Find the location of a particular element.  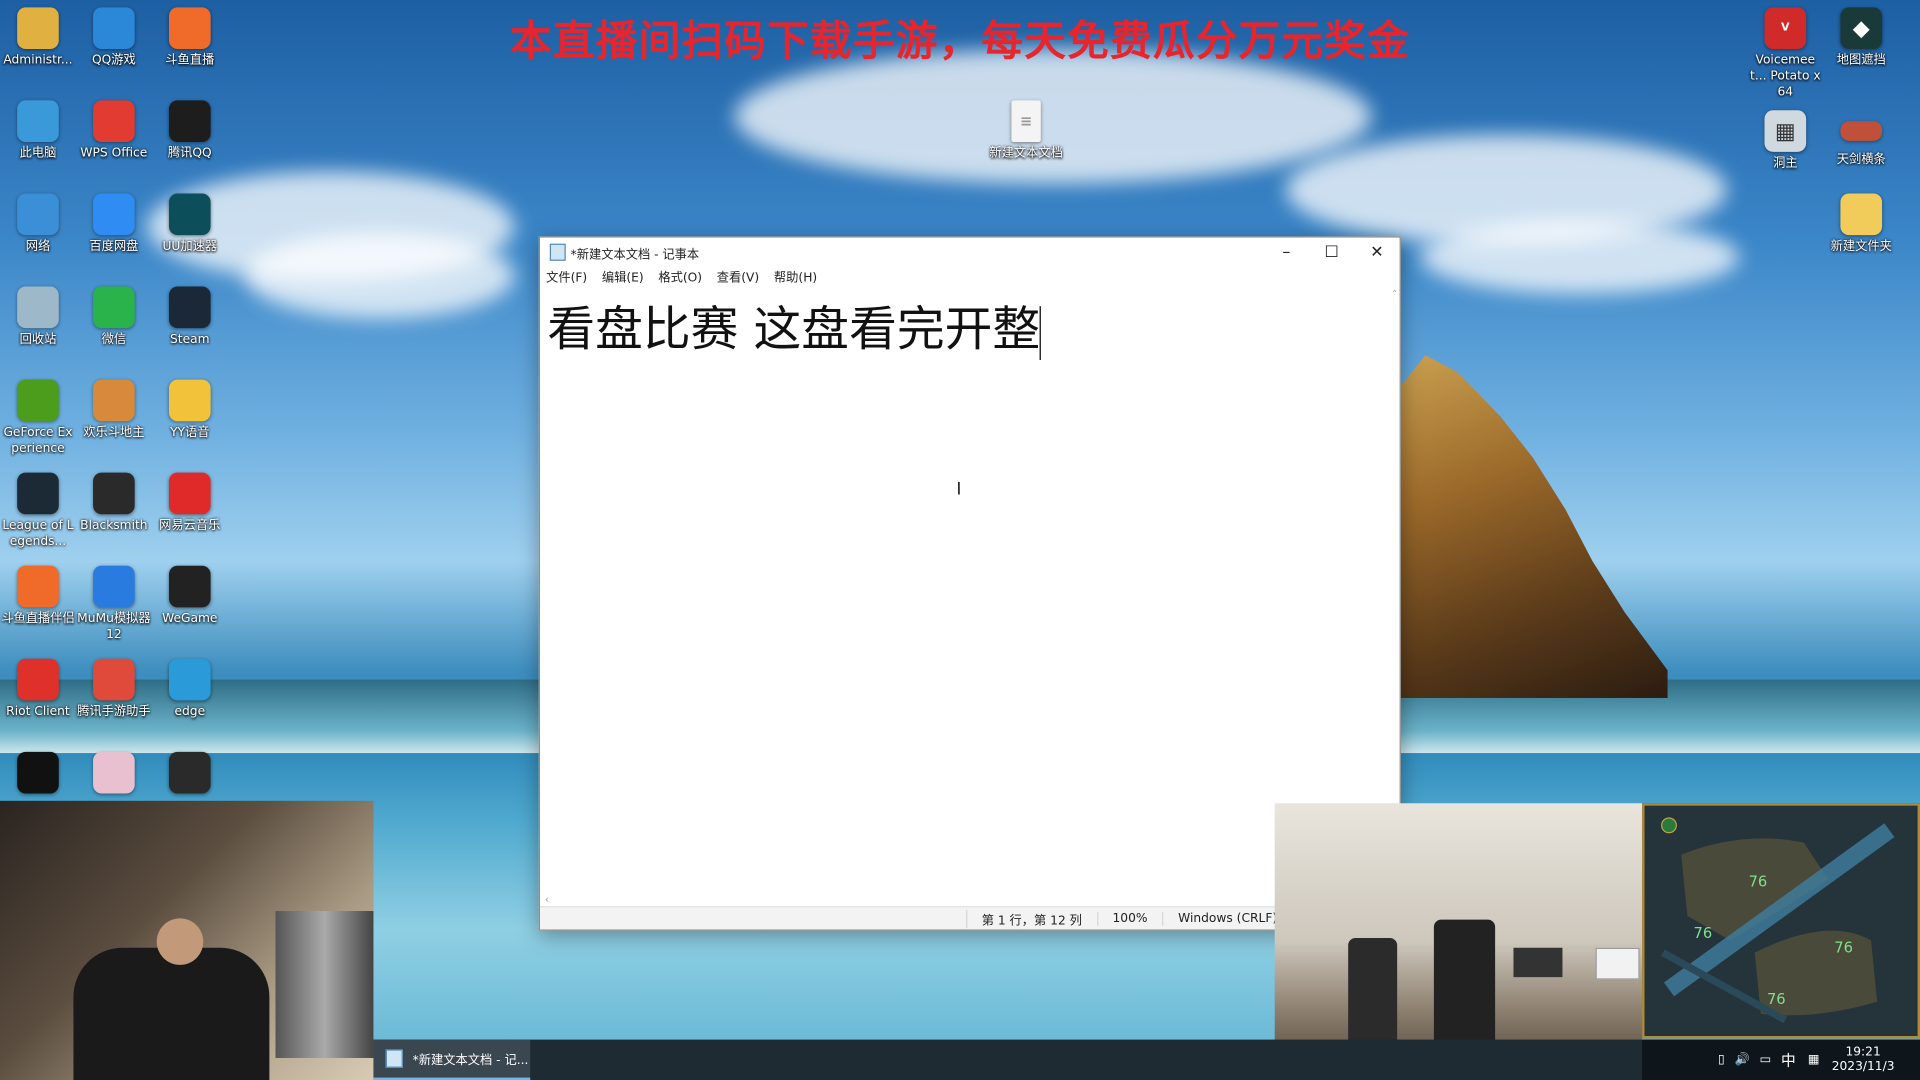

usb-icon: ▯ is located at coordinates (1721, 1059).